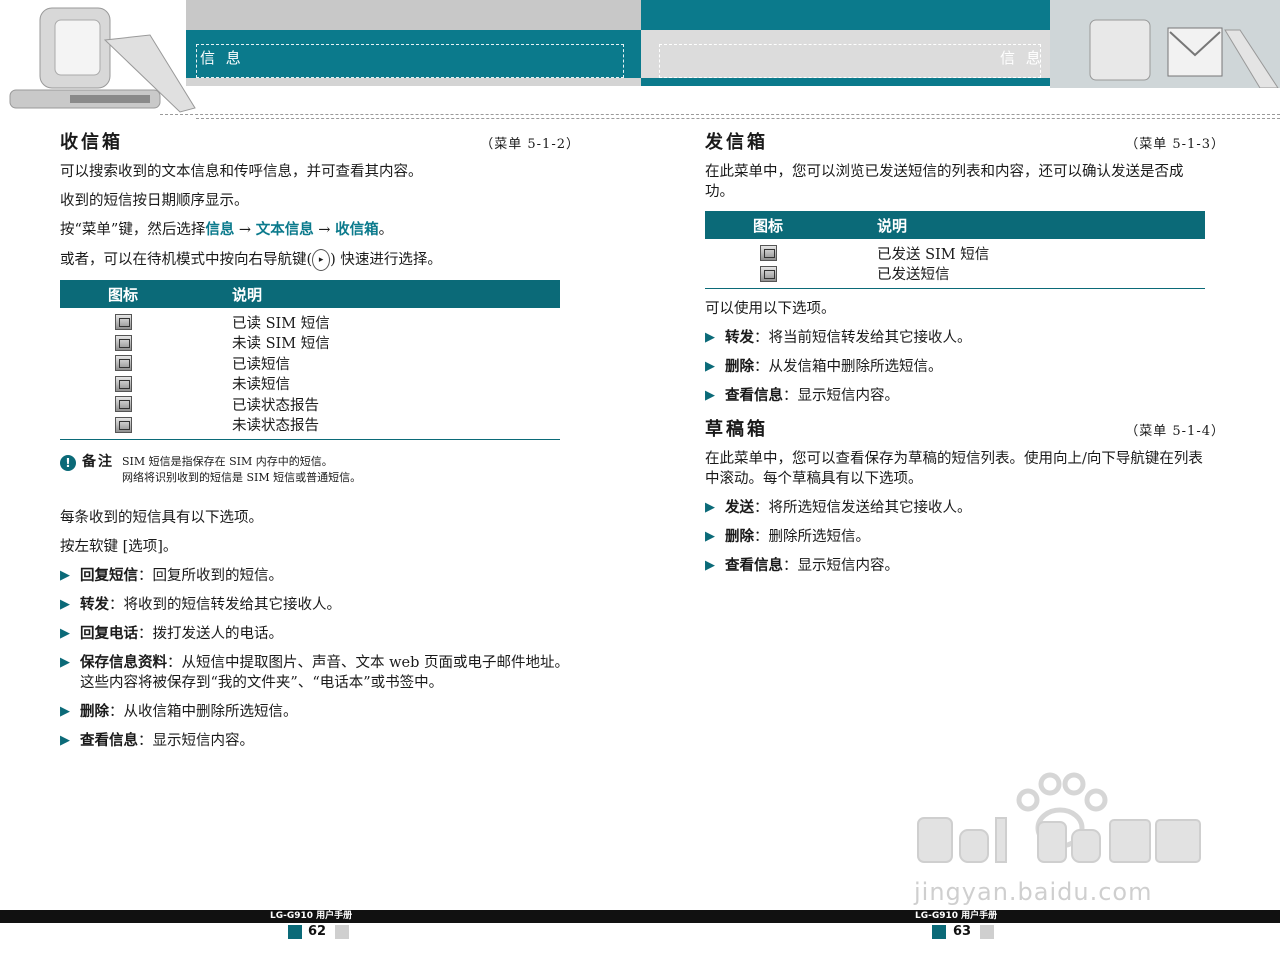 This screenshot has width=1280, height=964. Describe the element at coordinates (768, 273) in the screenshot. I see `sent-message-icon` at that location.